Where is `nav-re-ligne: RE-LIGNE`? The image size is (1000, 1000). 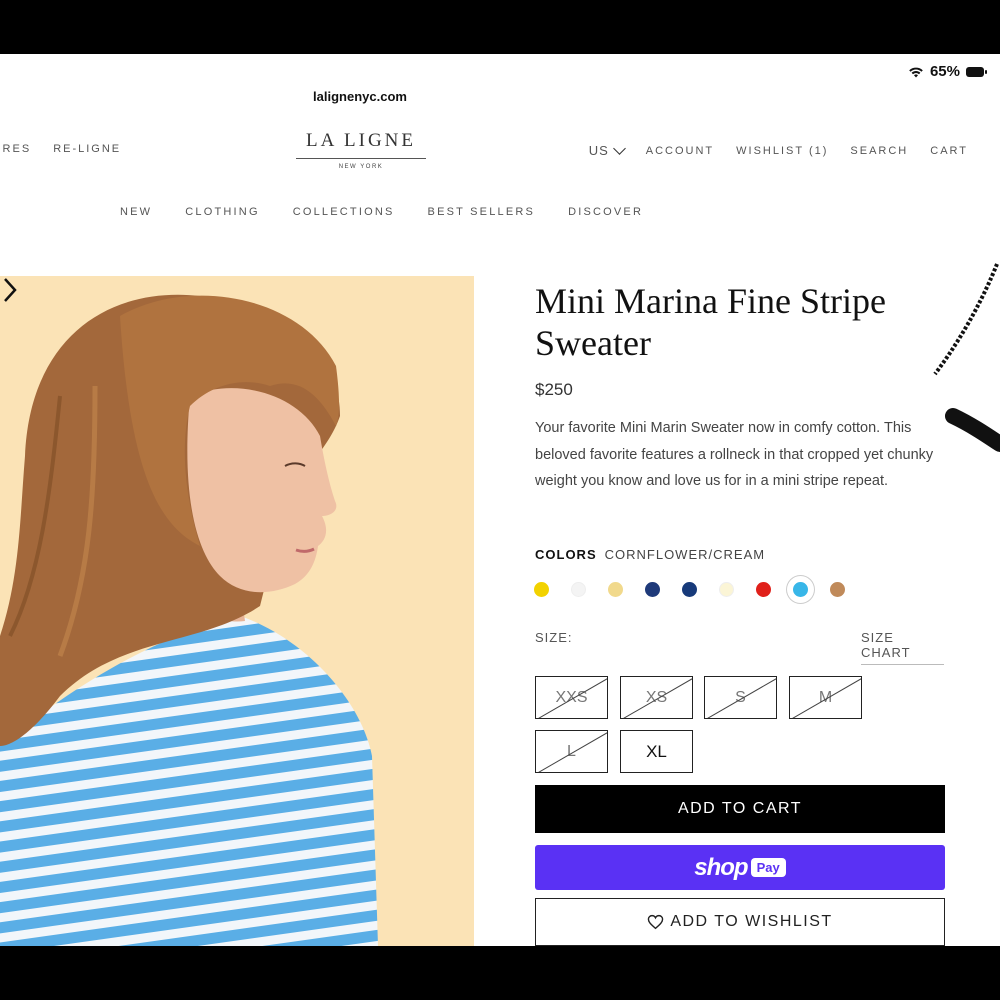
nav-re-ligne: RE-LIGNE is located at coordinates (87, 149).